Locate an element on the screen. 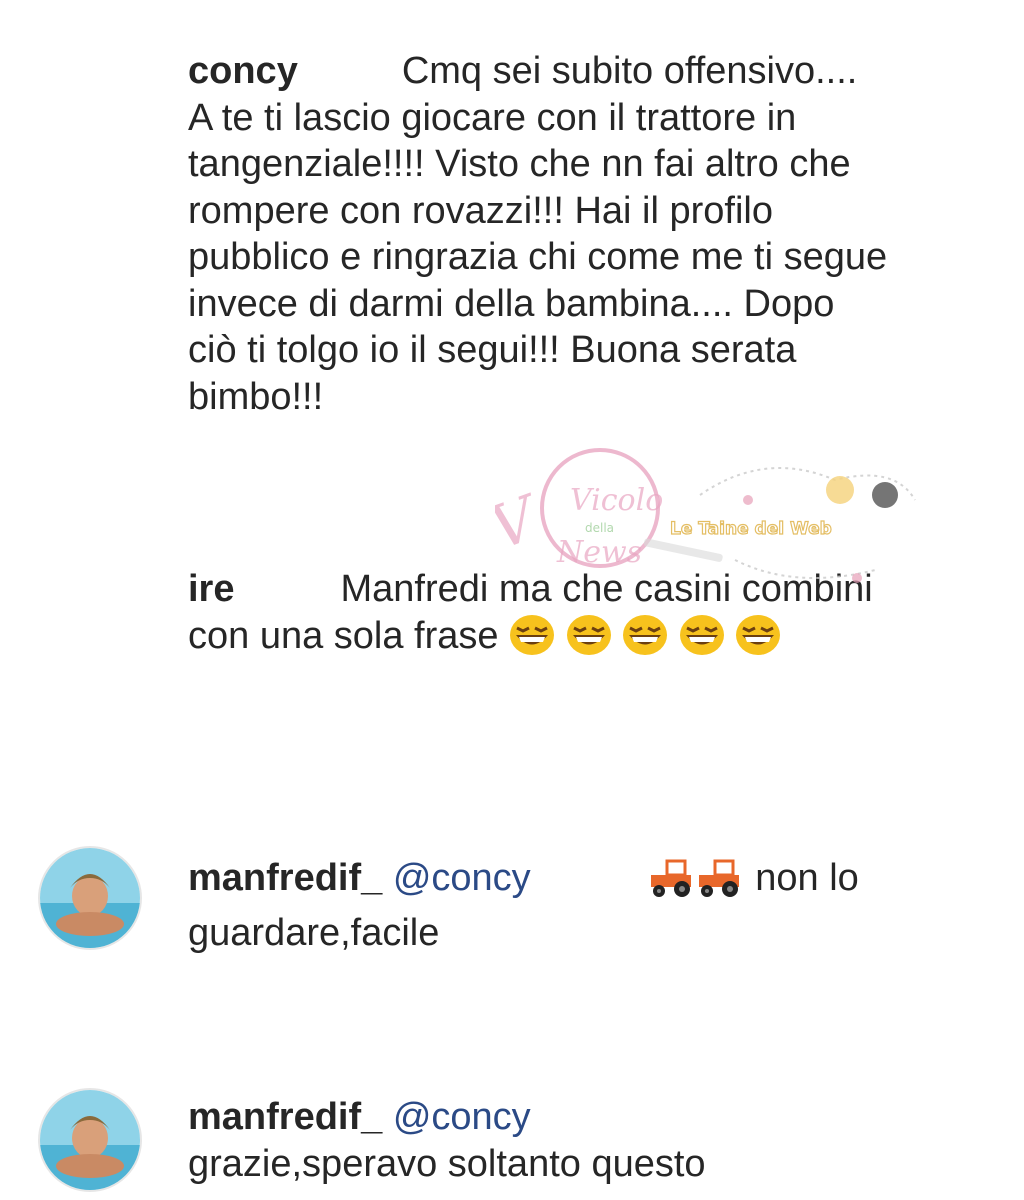 This screenshot has width=1024, height=1200. comment-username: ire is located at coordinates (211, 589).